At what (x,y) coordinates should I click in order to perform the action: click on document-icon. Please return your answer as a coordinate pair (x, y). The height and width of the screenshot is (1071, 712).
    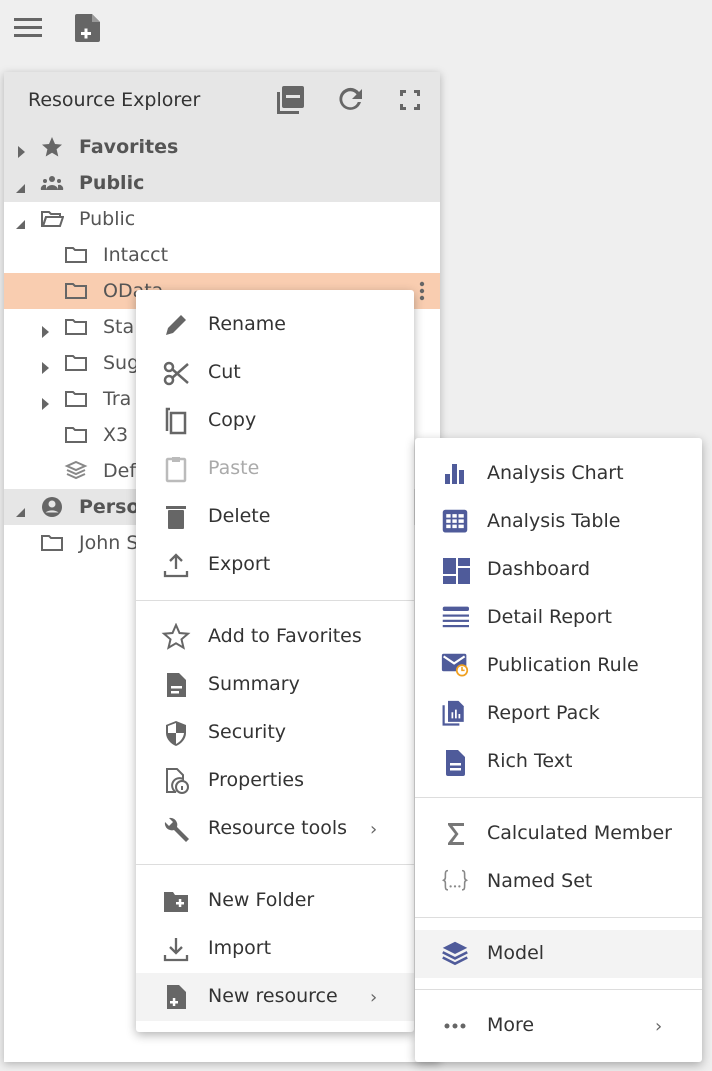
    Looking at the image, I should click on (176, 685).